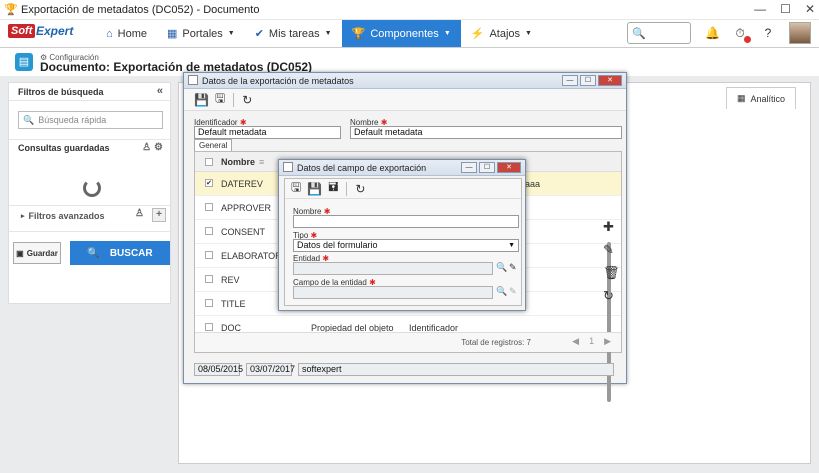 The image size is (819, 473). What do you see at coordinates (477, 34) in the screenshot?
I see `bolt-icon: ⚡` at bounding box center [477, 34].